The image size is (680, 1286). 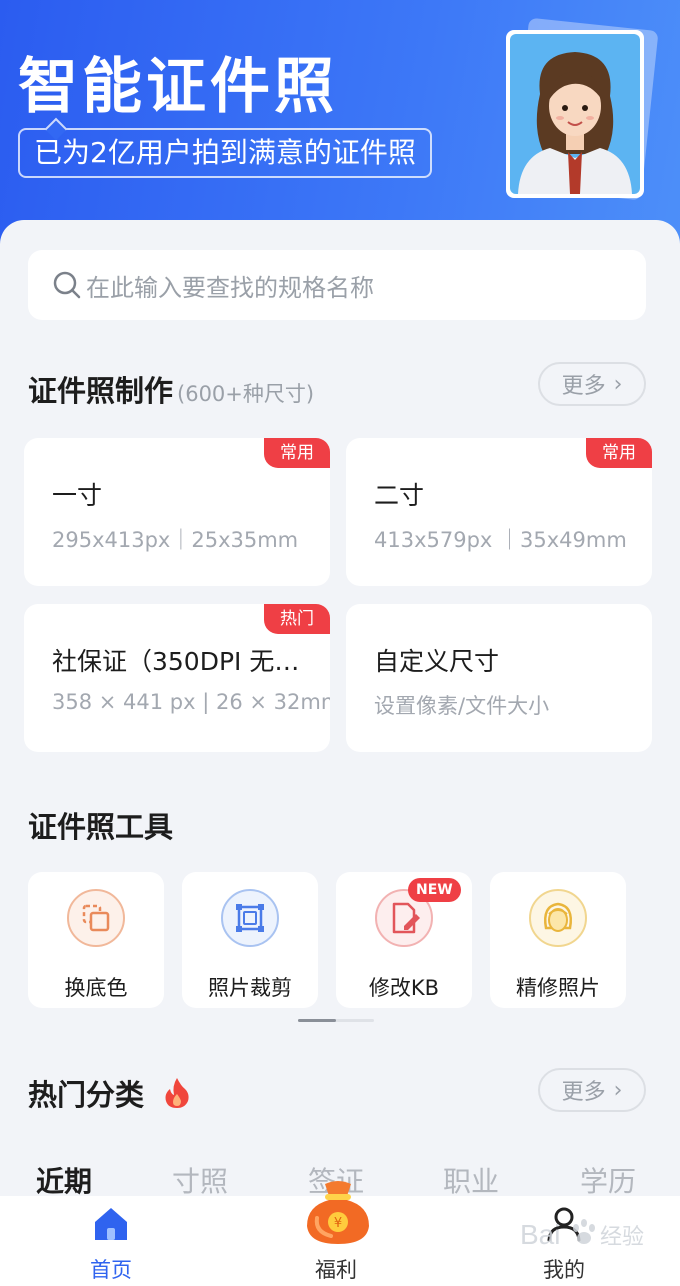 I want to click on tool-label: 照片裁剪, so click(x=250, y=988).